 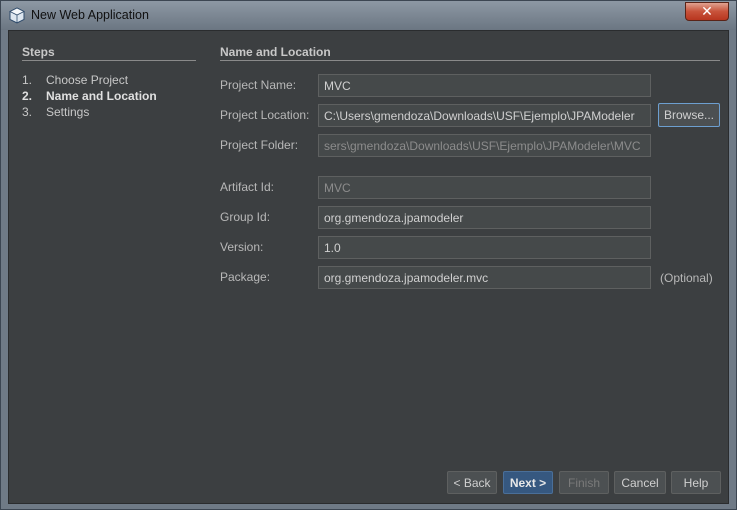 I want to click on project-location-label: Project Location:, so click(x=265, y=115).